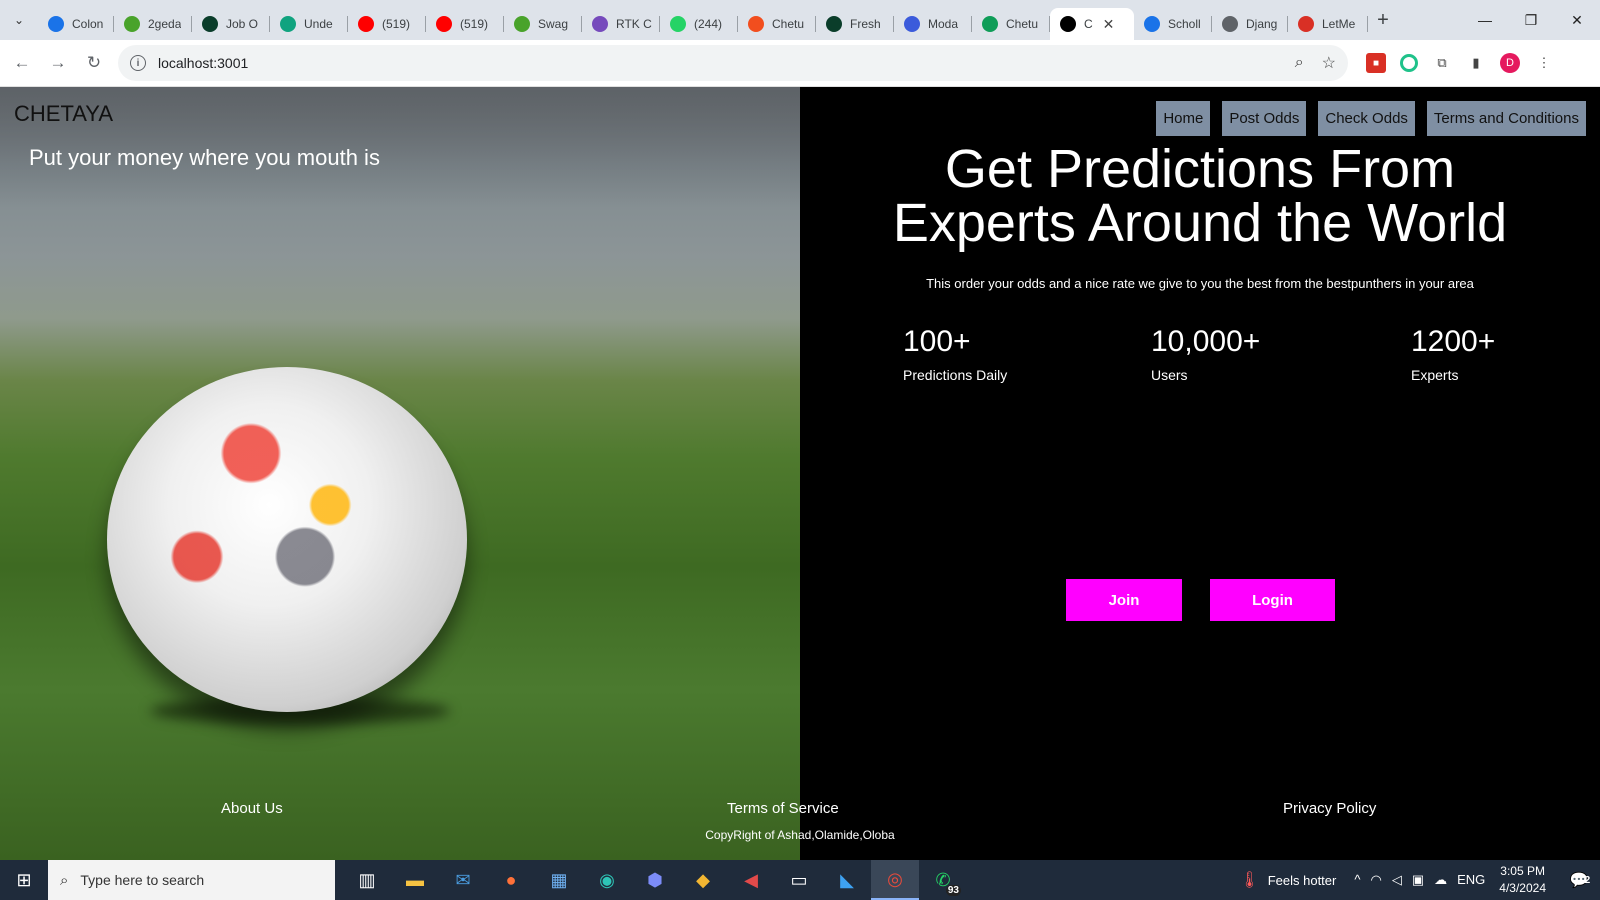 The image size is (1600, 900). What do you see at coordinates (895, 880) in the screenshot?
I see `chrome-icon: ◎` at bounding box center [895, 880].